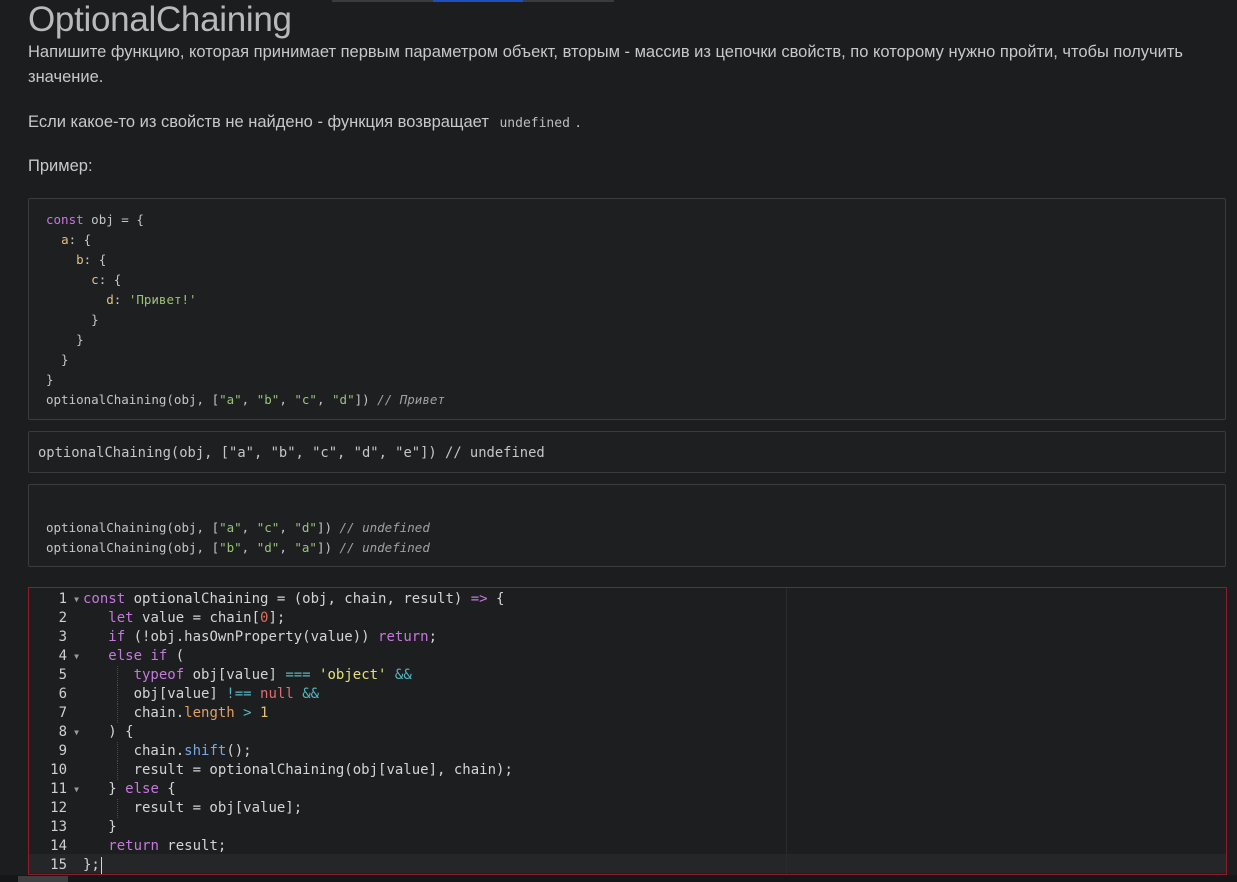  What do you see at coordinates (65, 239) in the screenshot?
I see `code-key: a` at bounding box center [65, 239].